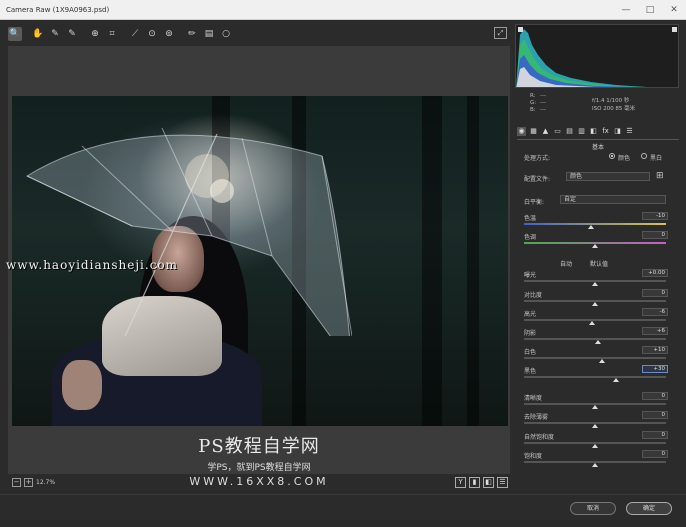 The height and width of the screenshot is (527, 686). I want to click on minimize-button: —, so click(626, 10).